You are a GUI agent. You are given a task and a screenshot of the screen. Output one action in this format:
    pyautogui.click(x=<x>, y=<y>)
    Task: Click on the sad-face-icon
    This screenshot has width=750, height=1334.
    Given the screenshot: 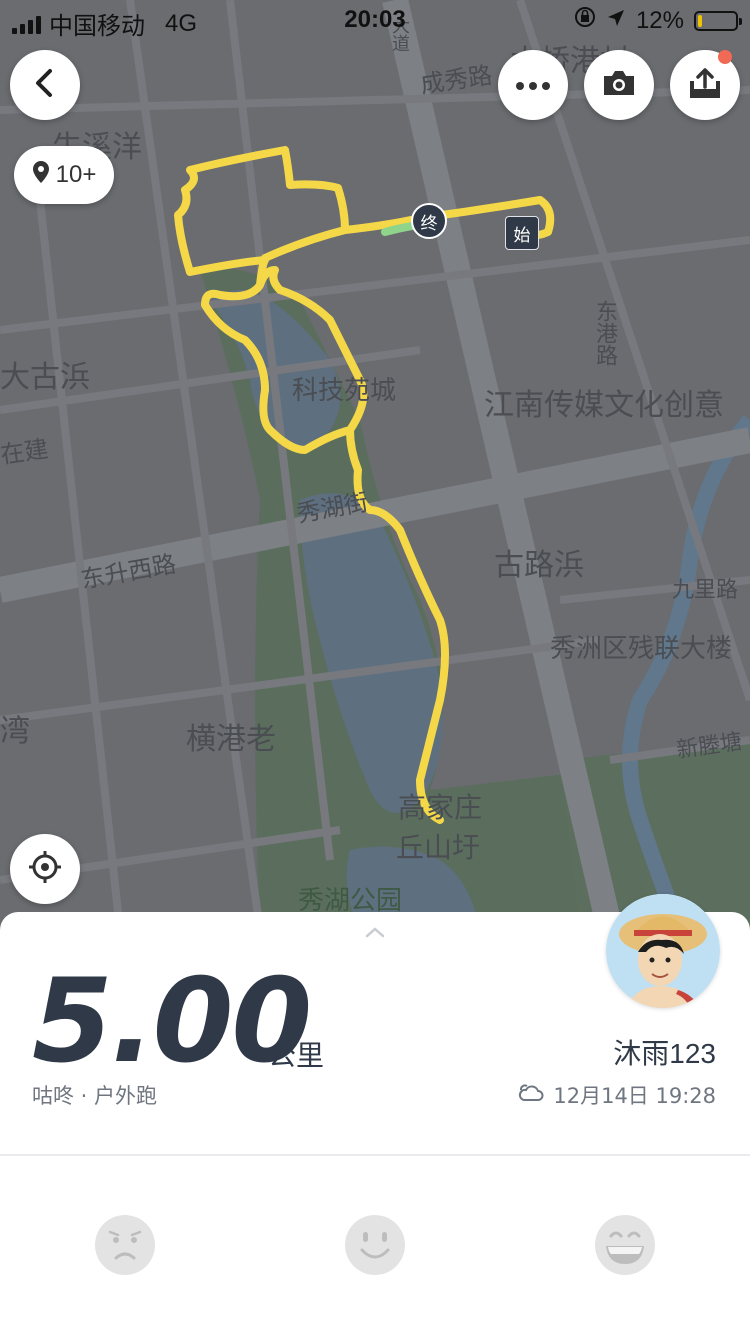 What is the action you would take?
    pyautogui.click(x=125, y=1245)
    